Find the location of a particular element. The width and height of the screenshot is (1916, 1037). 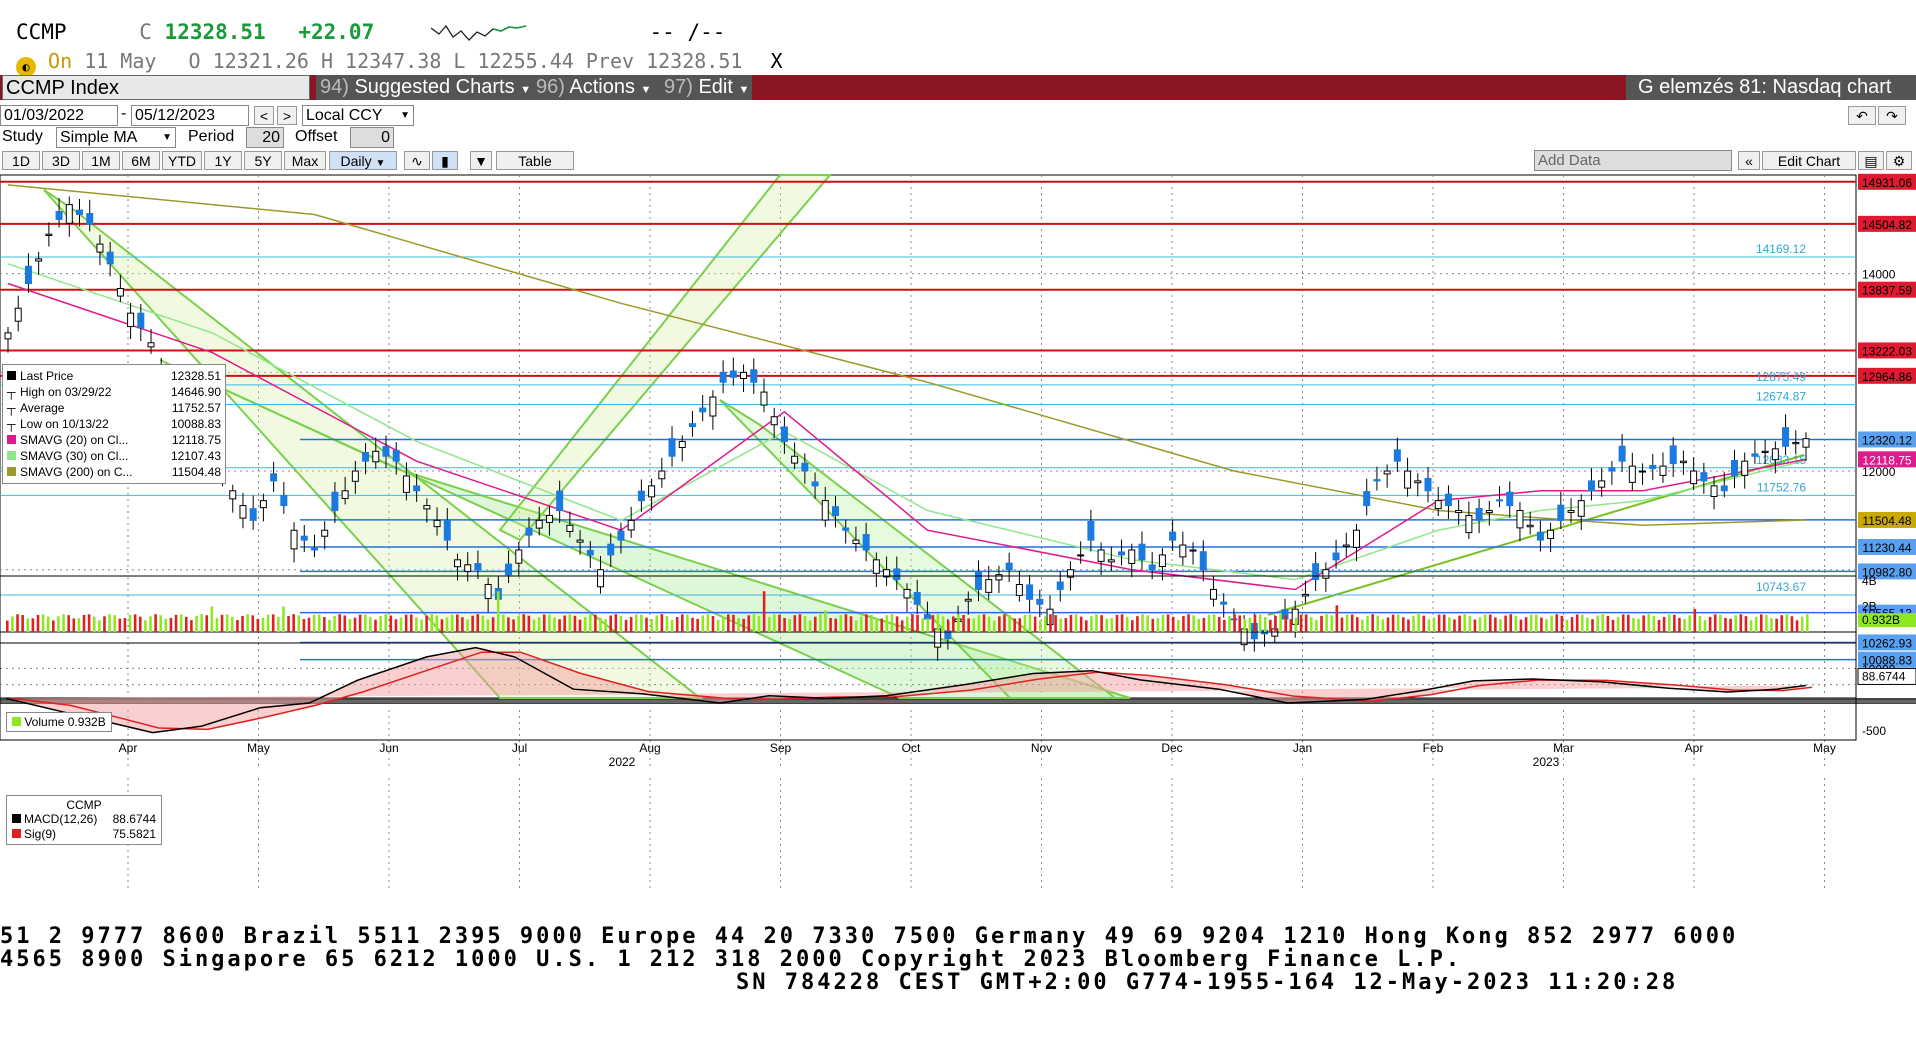

edit-button: 97) Edit ▼ is located at coordinates (706, 87).